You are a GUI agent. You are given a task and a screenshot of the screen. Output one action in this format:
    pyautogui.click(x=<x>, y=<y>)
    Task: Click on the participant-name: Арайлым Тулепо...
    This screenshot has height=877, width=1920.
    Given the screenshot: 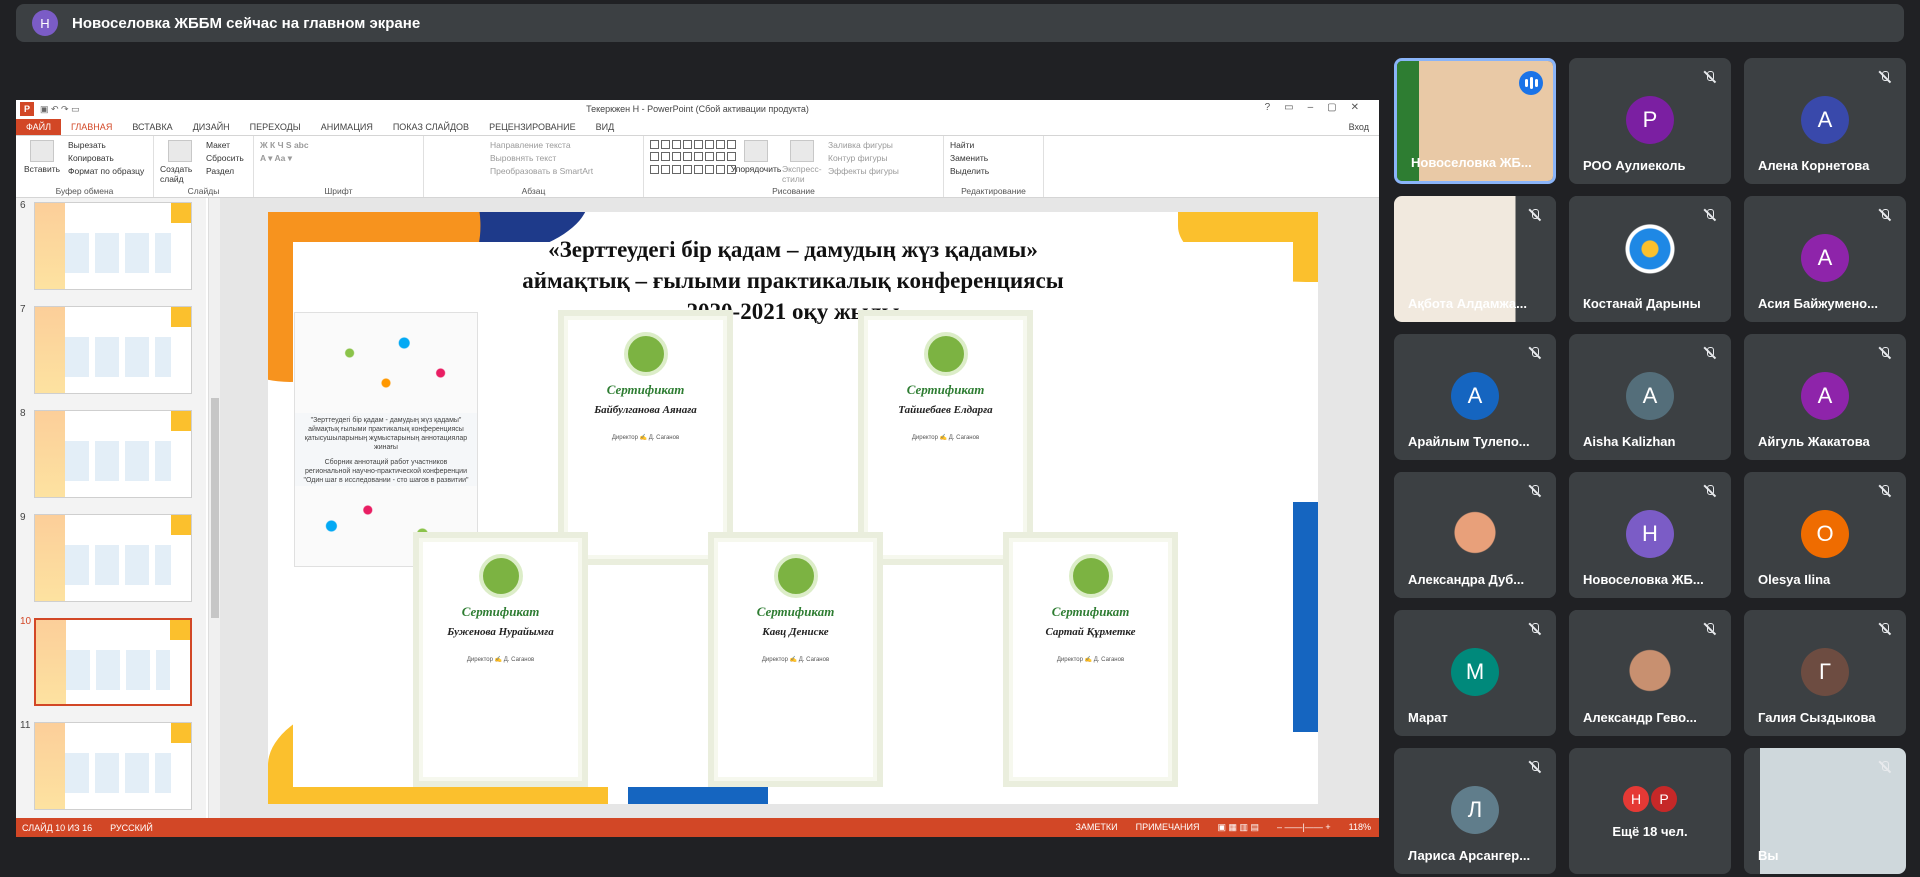 What is the action you would take?
    pyautogui.click(x=1469, y=441)
    